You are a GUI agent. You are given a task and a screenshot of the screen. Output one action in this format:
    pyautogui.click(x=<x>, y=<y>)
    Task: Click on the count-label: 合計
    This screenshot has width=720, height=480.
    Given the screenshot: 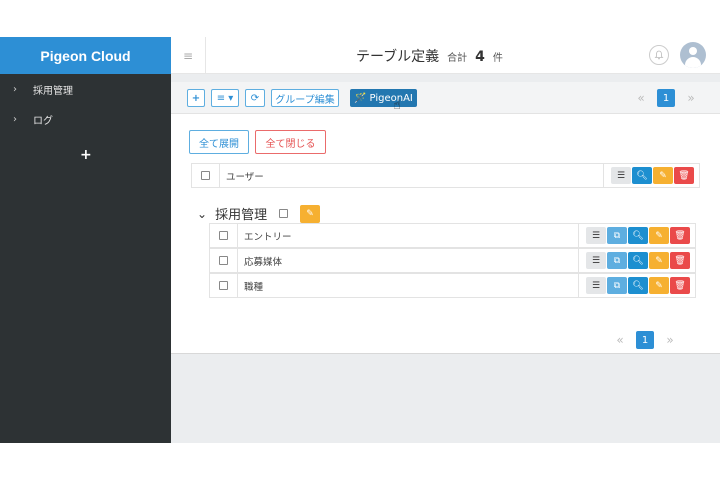 What is the action you would take?
    pyautogui.click(x=457, y=58)
    